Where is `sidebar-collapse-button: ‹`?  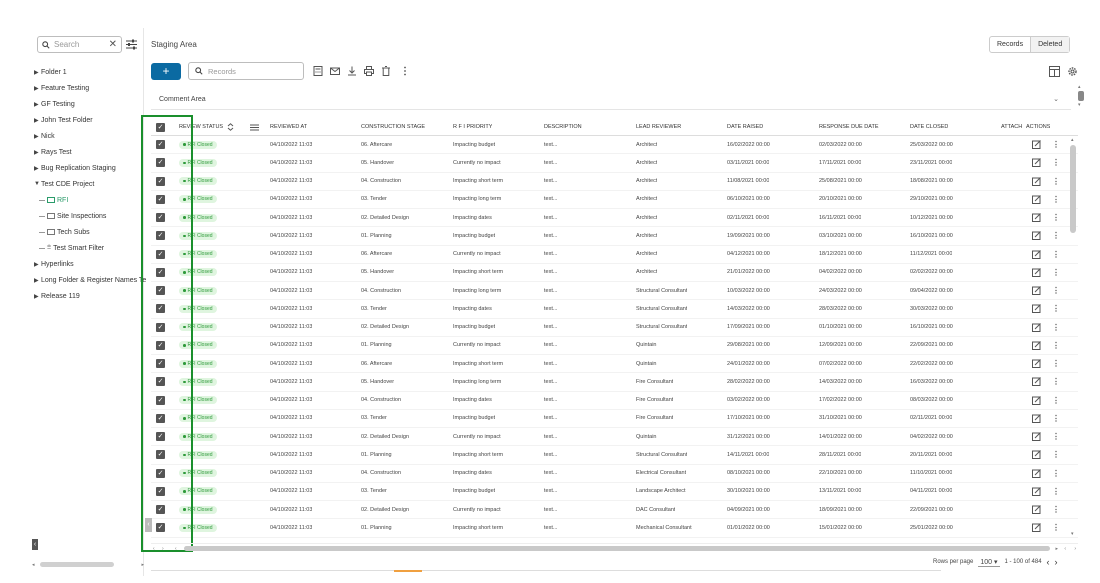
sidebar-collapse-button: ‹ is located at coordinates (35, 544).